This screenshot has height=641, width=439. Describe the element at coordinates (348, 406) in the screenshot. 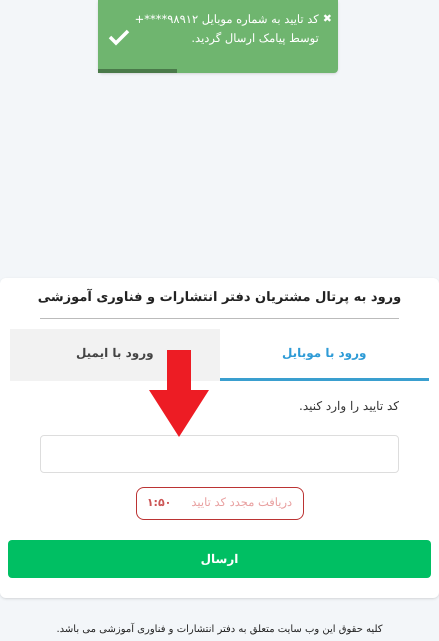

I see `field-label: کد تایید را وارد کنید.` at that location.